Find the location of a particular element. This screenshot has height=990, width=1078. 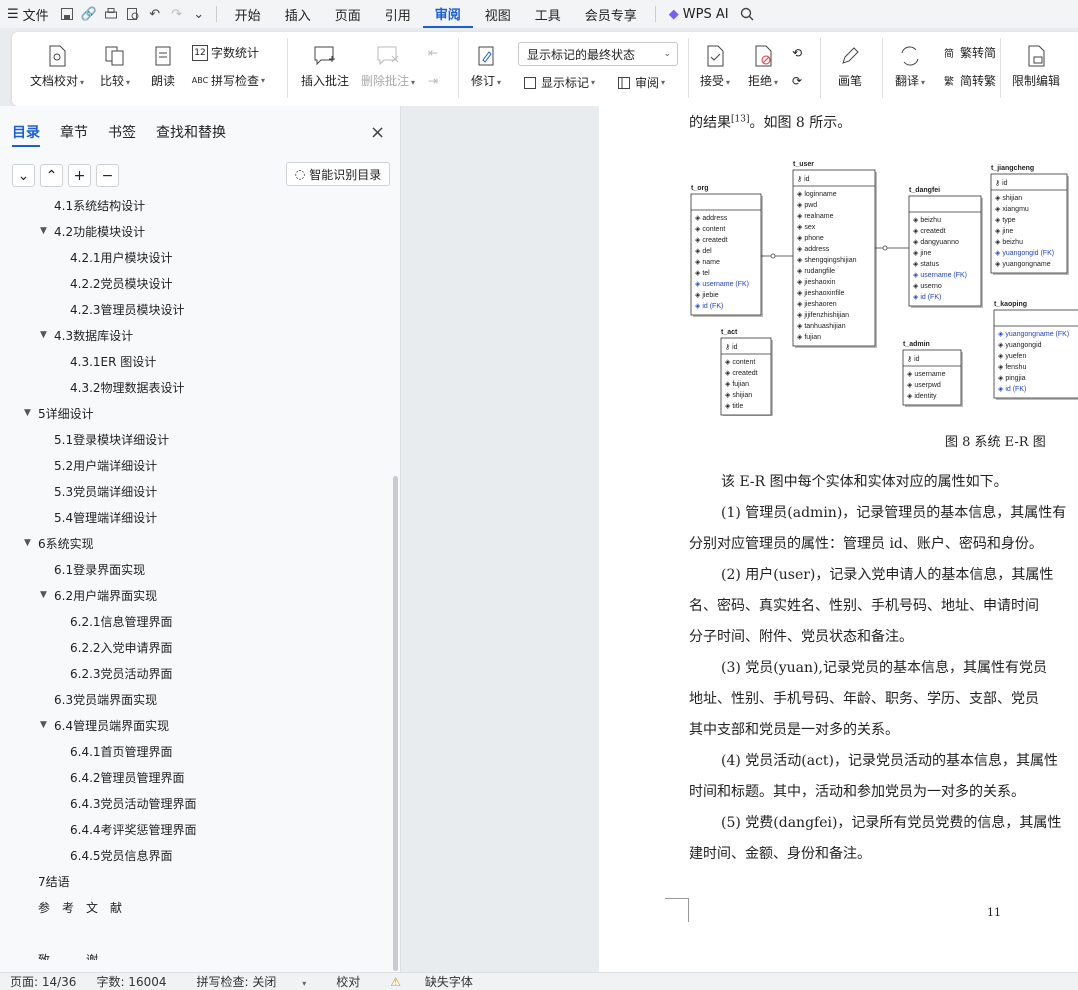

toc-item: 6.1登录界面实现 is located at coordinates (92, 569).